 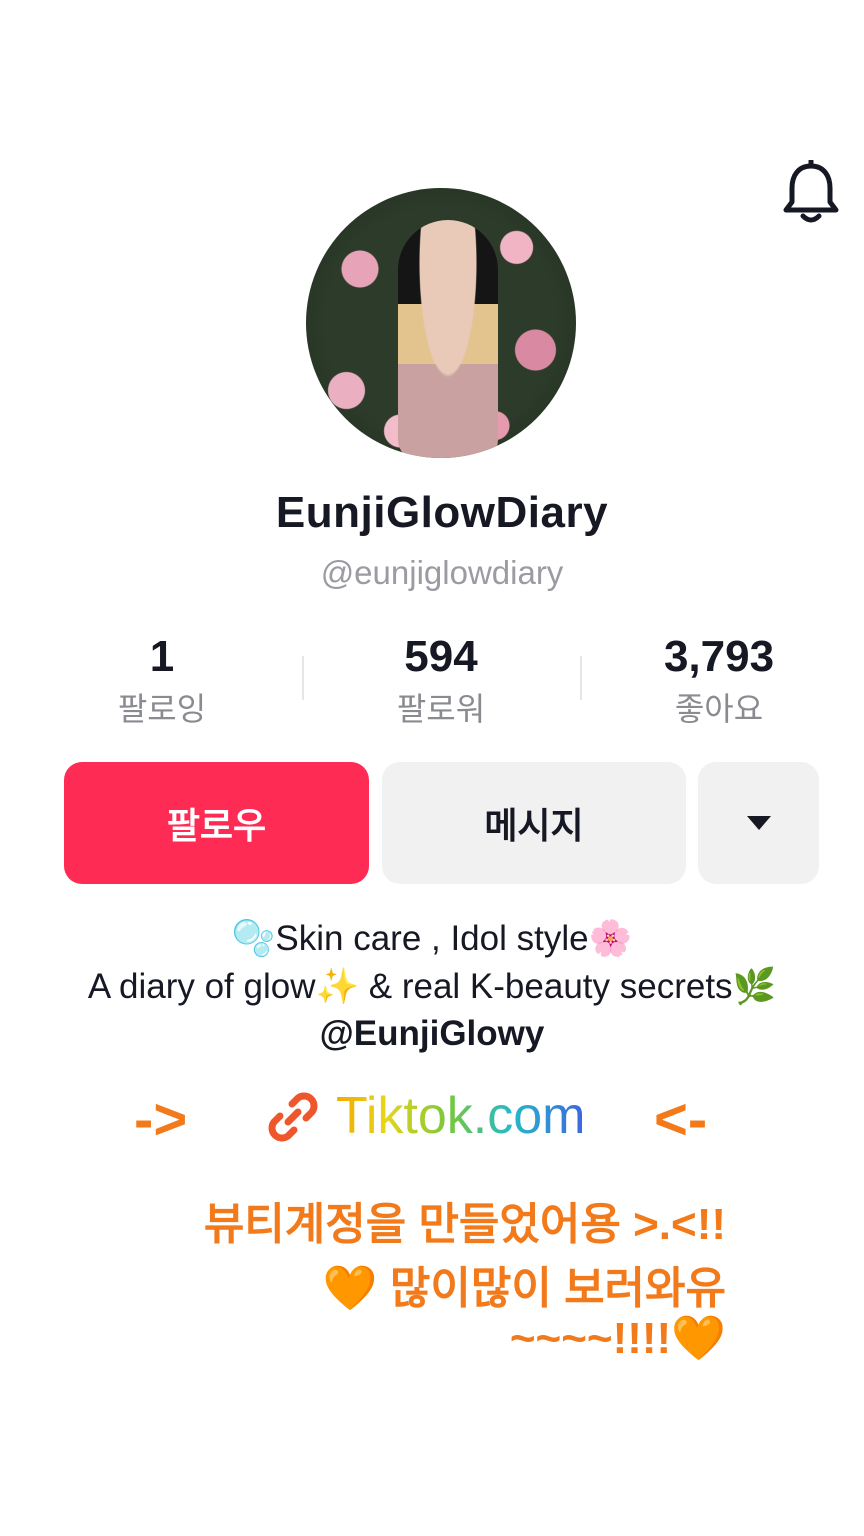 What do you see at coordinates (681, 1119) in the screenshot?
I see `arrow-left-decoration: <-` at bounding box center [681, 1119].